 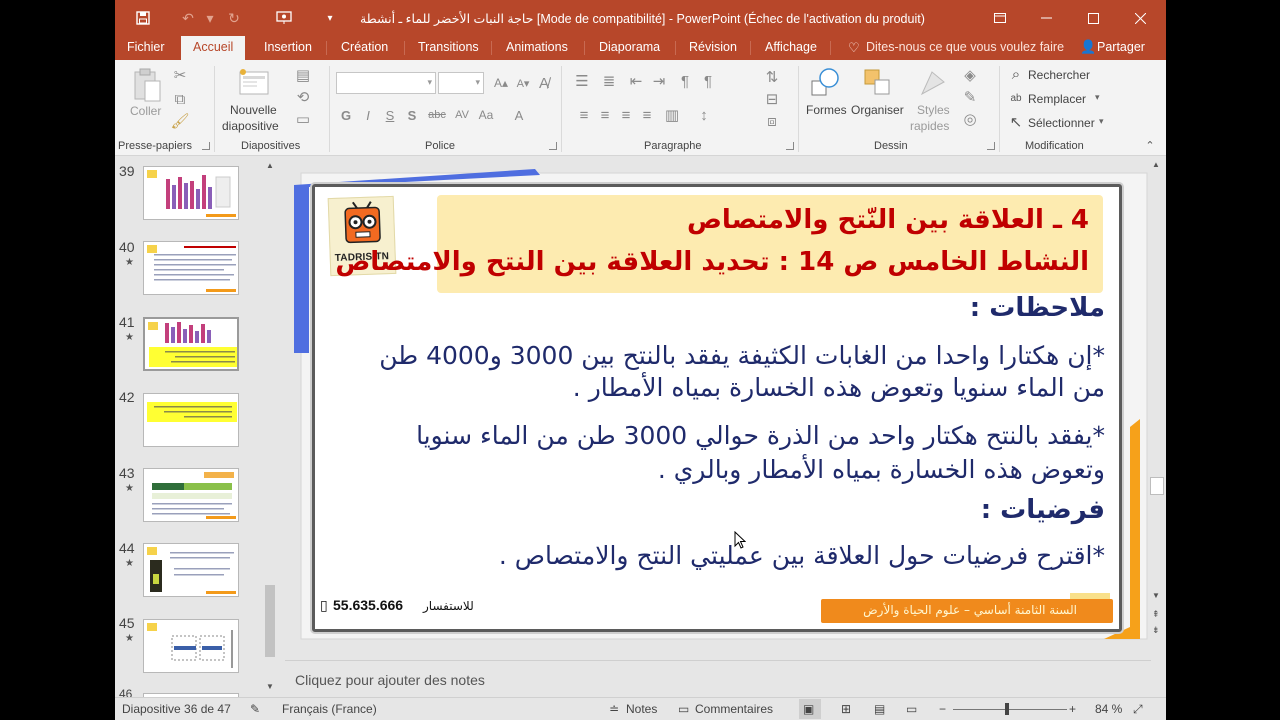 I want to click on shape-fill-icon: ◈, so click(x=970, y=75).